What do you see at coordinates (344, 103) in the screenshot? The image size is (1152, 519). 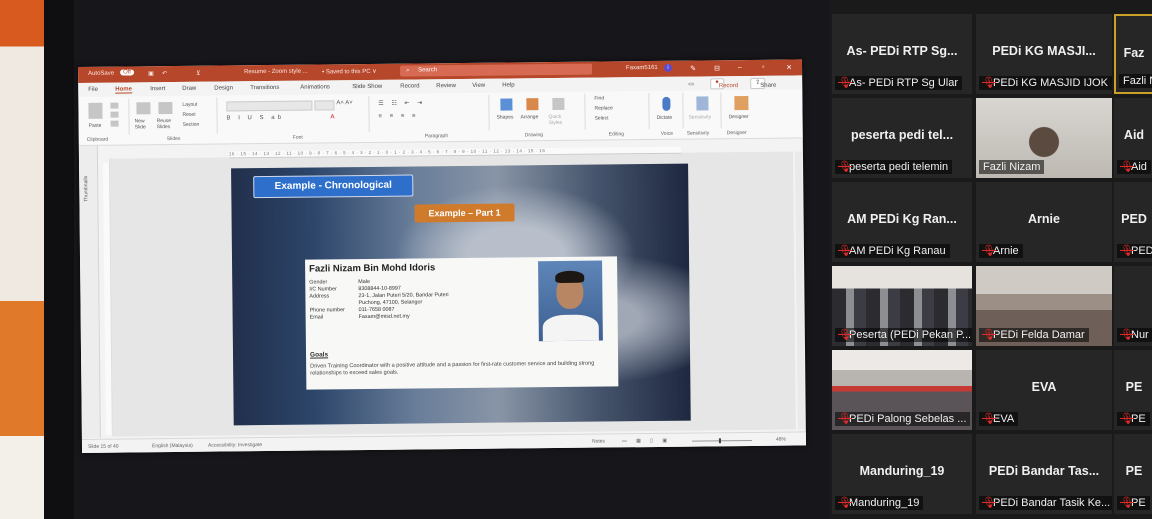 I see `font-grow-icon: A˄ A˅` at bounding box center [344, 103].